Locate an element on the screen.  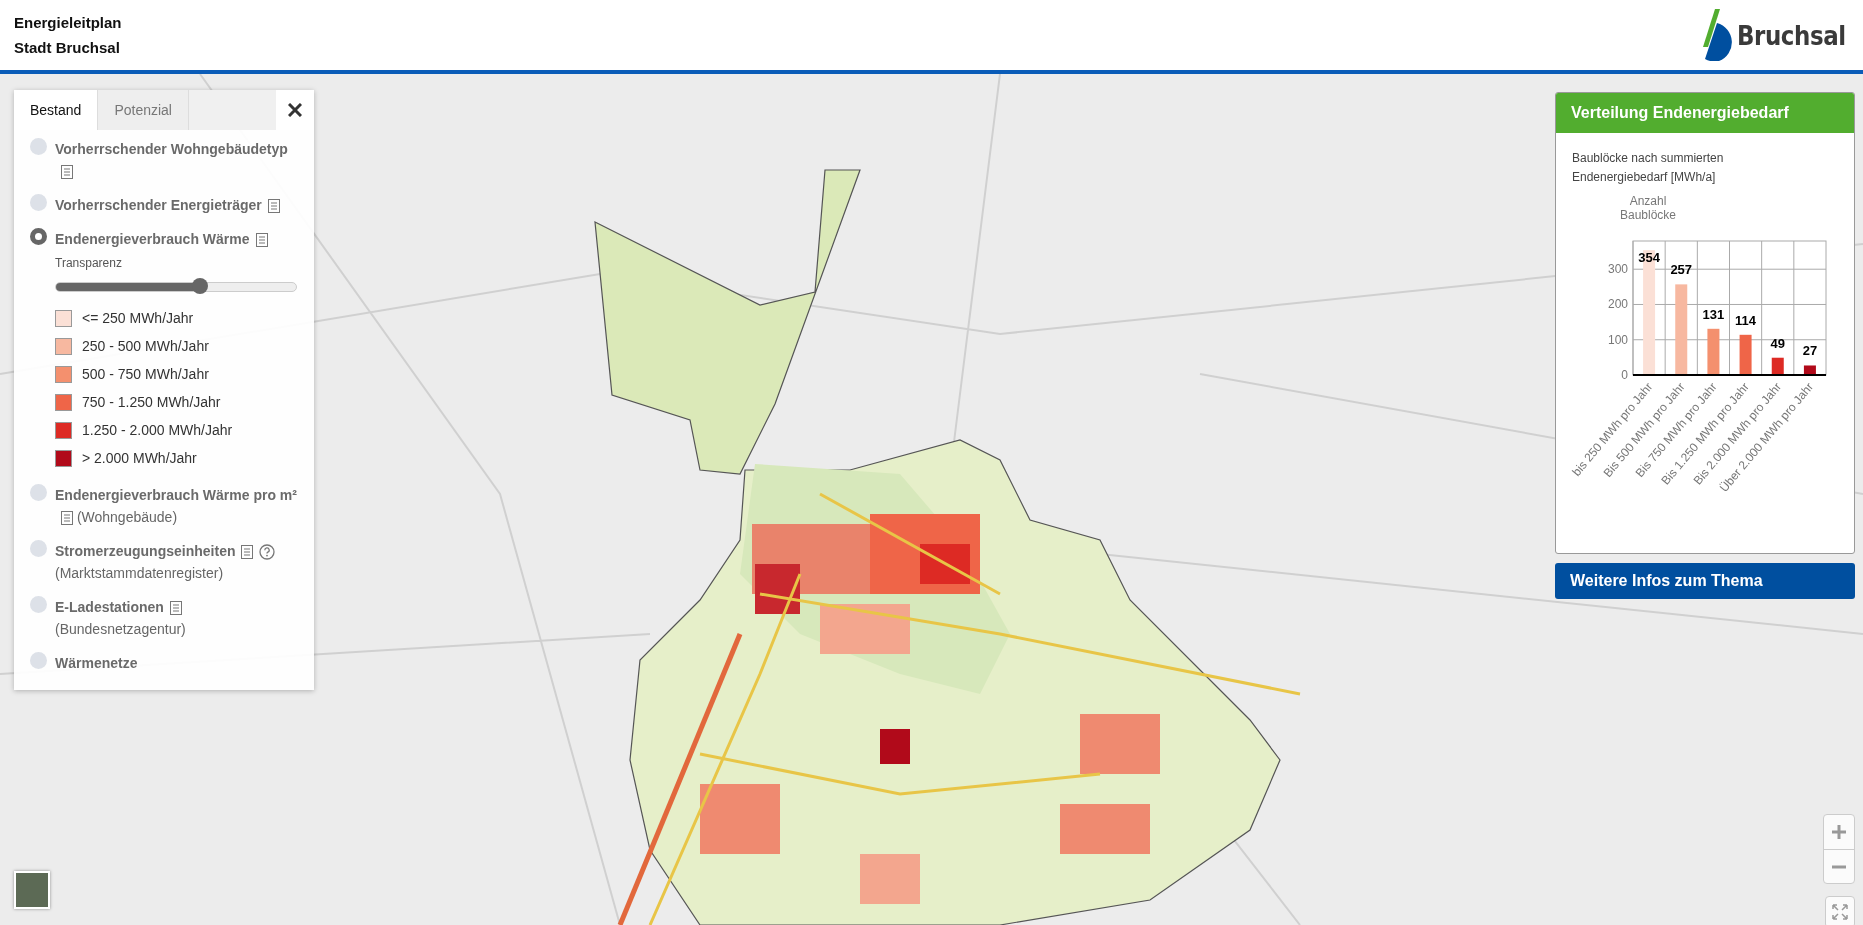
legend-label: <= 250 MWh/Jahr is located at coordinates (138, 318).